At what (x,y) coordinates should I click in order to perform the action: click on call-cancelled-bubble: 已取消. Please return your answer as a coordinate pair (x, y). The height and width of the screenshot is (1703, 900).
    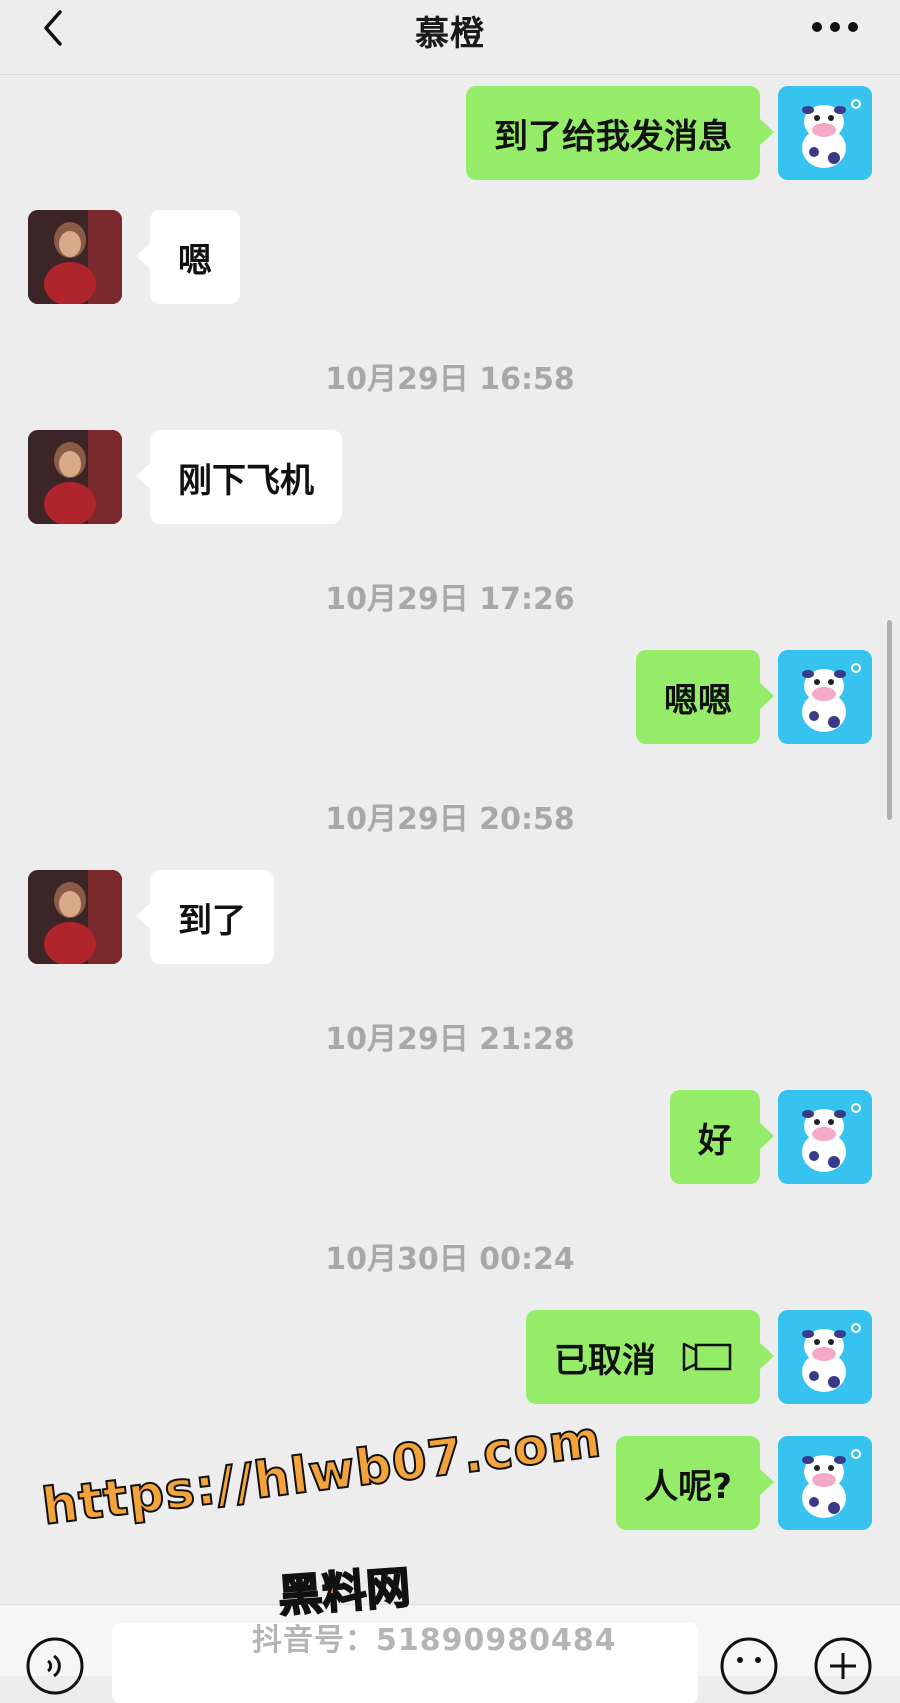
    Looking at the image, I should click on (650, 1357).